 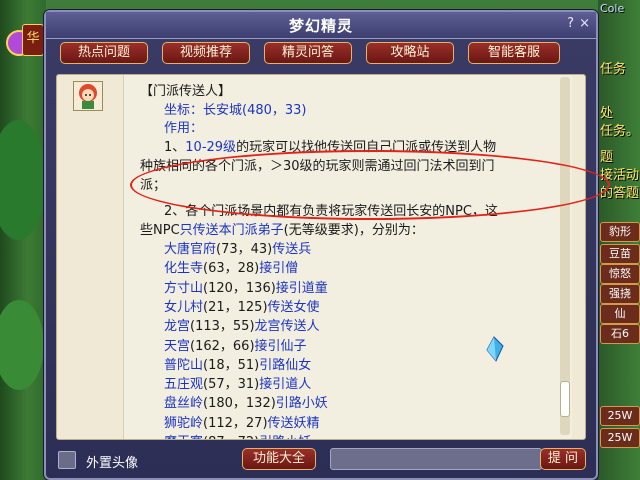 I want to click on tab-smart-support: 智能客服, so click(x=514, y=53).